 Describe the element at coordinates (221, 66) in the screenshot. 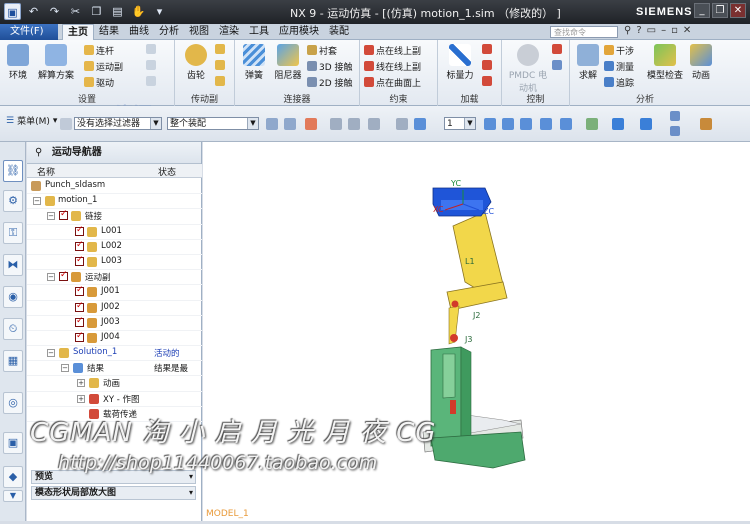

I see `cable-button` at that location.